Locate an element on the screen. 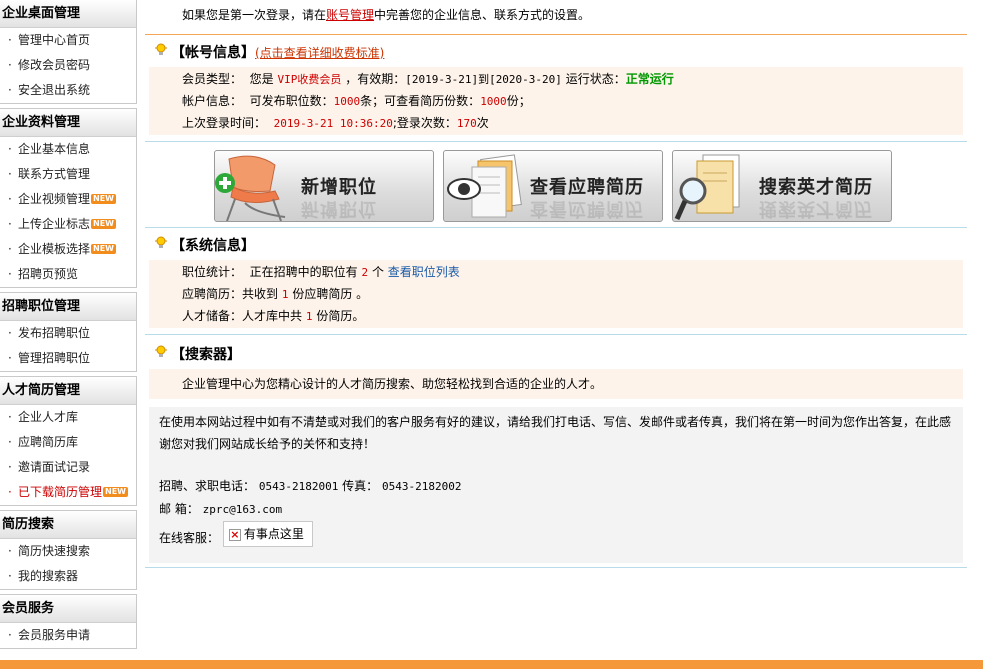 Image resolution: width=983 pixels, height=669 pixels. sidebar-item-label: 会员服务申请 is located at coordinates (54, 635).